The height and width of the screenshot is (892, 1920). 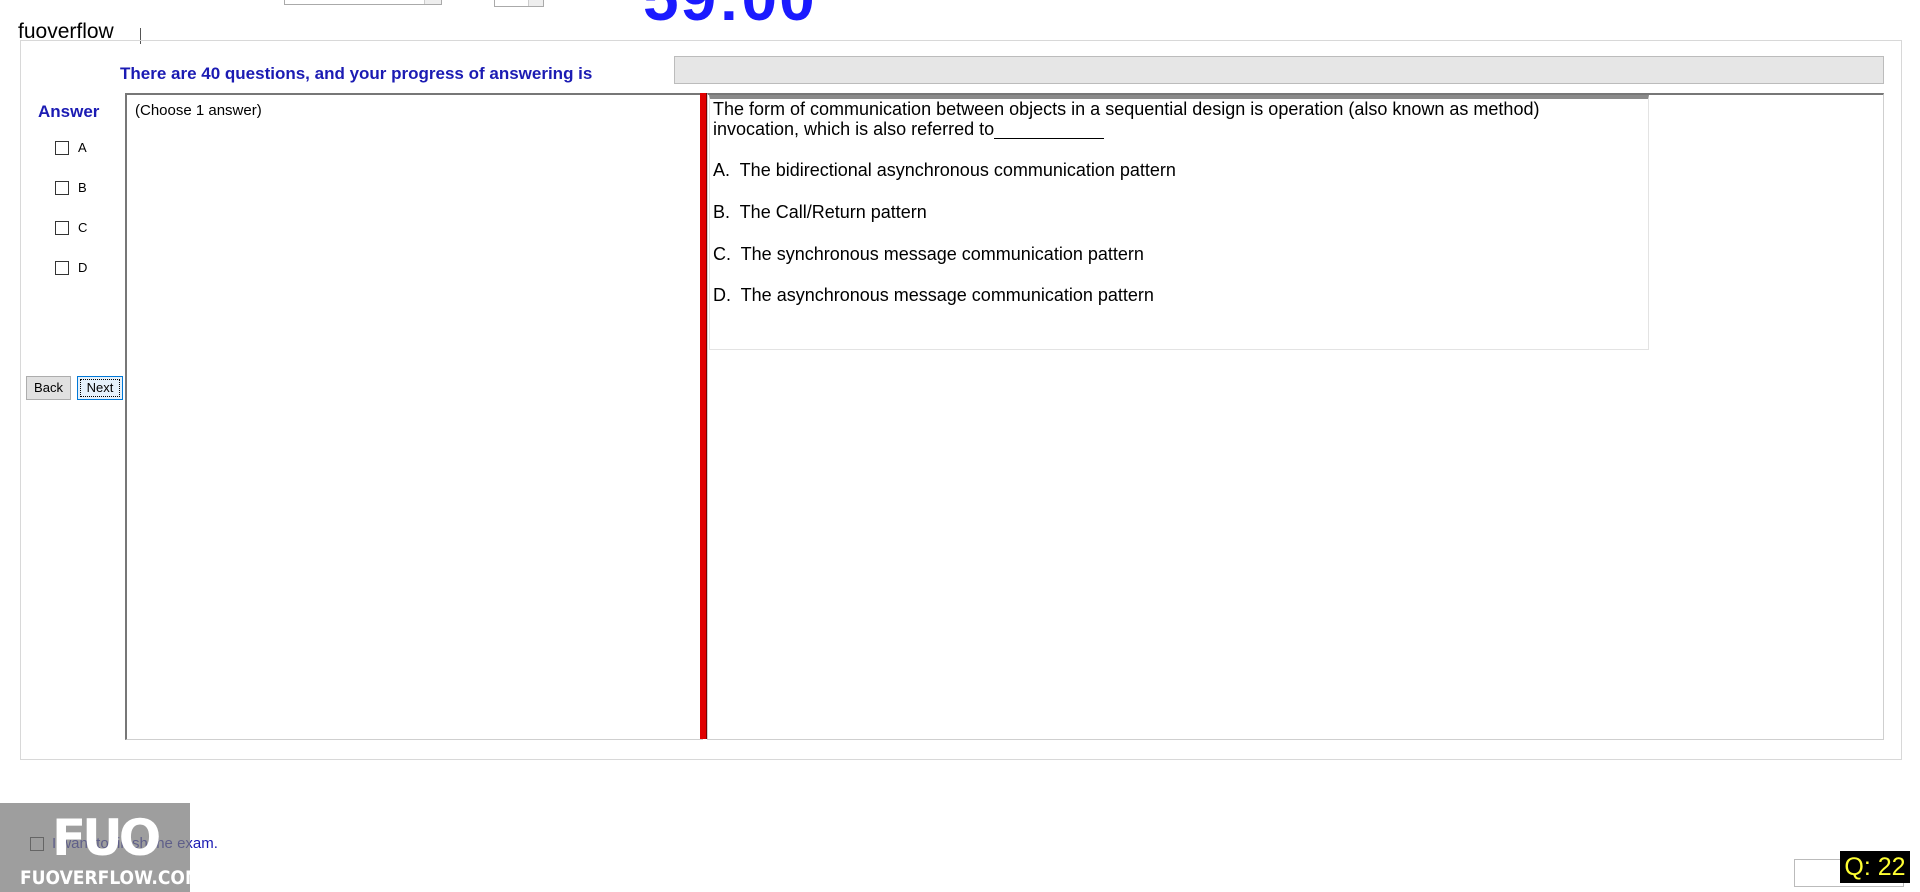 What do you see at coordinates (71, 187) in the screenshot?
I see `answer-option-b: B` at bounding box center [71, 187].